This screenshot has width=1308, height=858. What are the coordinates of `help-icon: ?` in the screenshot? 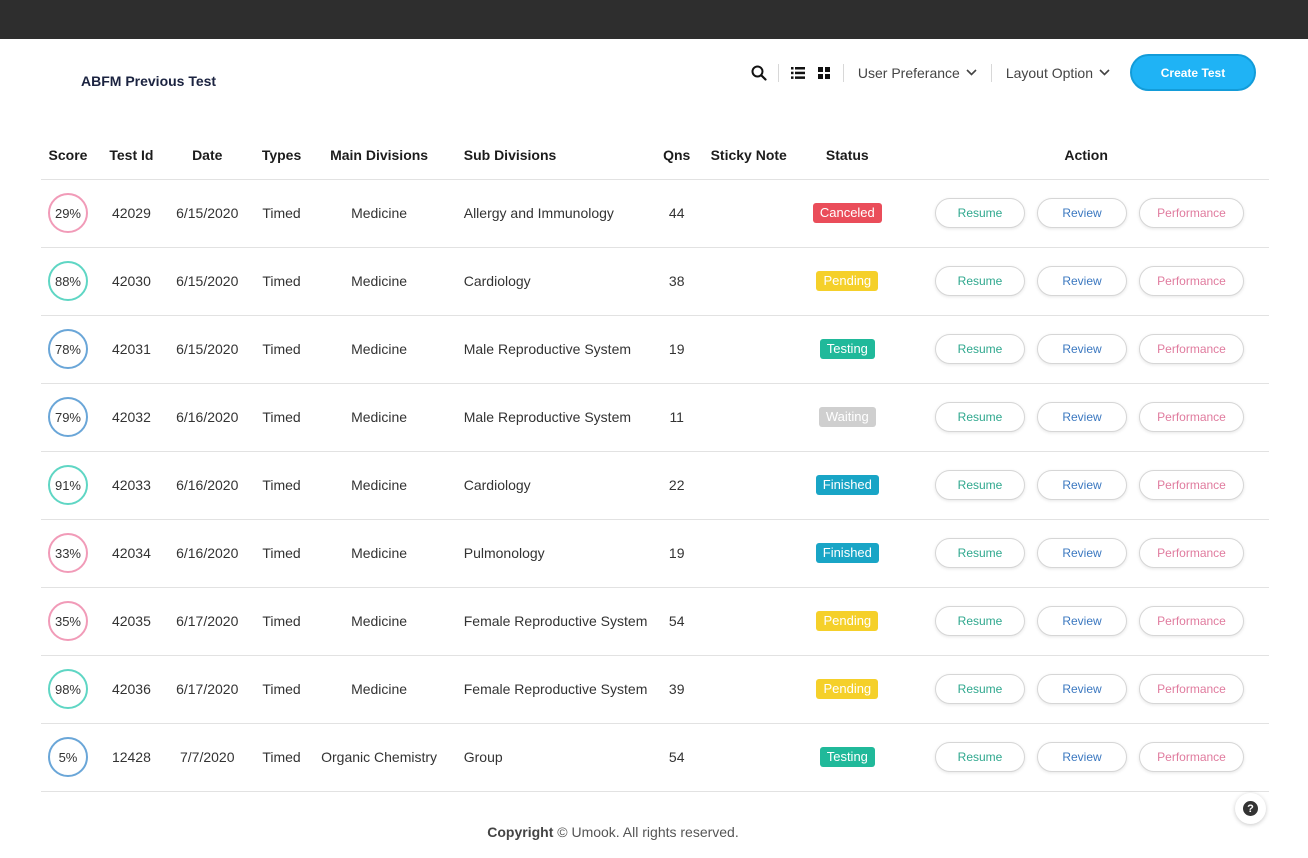 It's located at (1250, 808).